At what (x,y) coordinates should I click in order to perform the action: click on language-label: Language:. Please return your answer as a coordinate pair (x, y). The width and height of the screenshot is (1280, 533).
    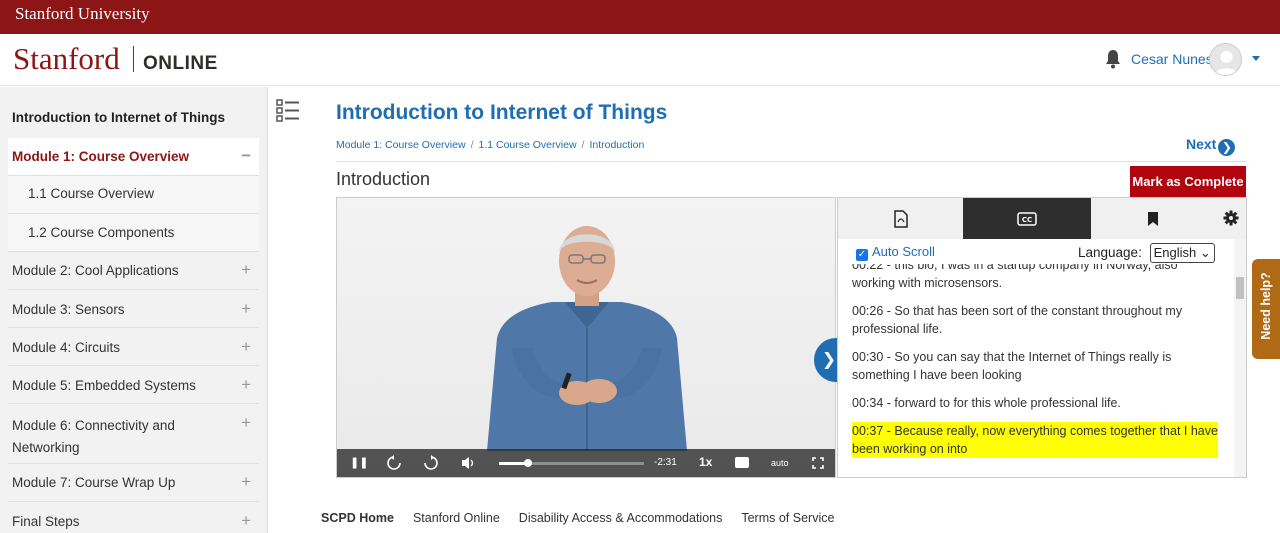
    Looking at the image, I should click on (1110, 252).